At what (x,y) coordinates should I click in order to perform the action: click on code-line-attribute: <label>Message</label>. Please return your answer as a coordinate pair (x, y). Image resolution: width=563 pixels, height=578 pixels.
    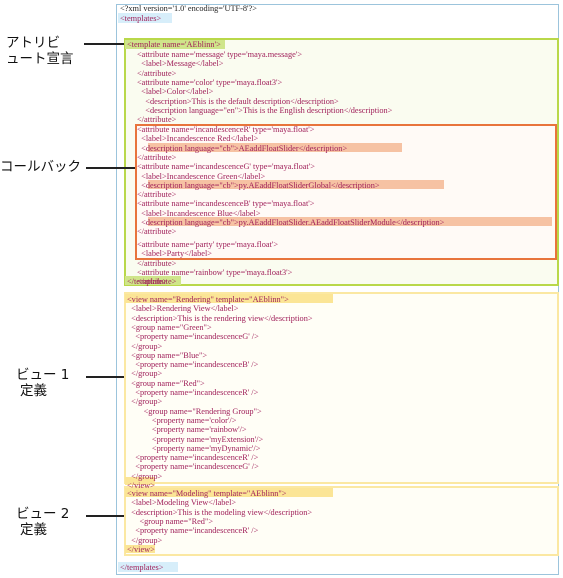
    Looking at the image, I should click on (180, 64).